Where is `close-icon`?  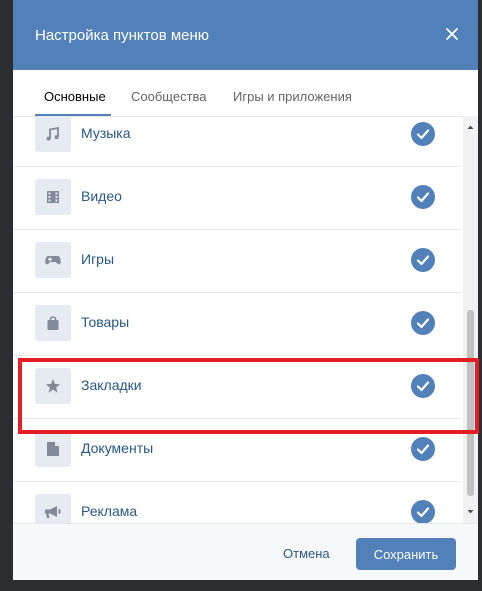
close-icon is located at coordinates (452, 34).